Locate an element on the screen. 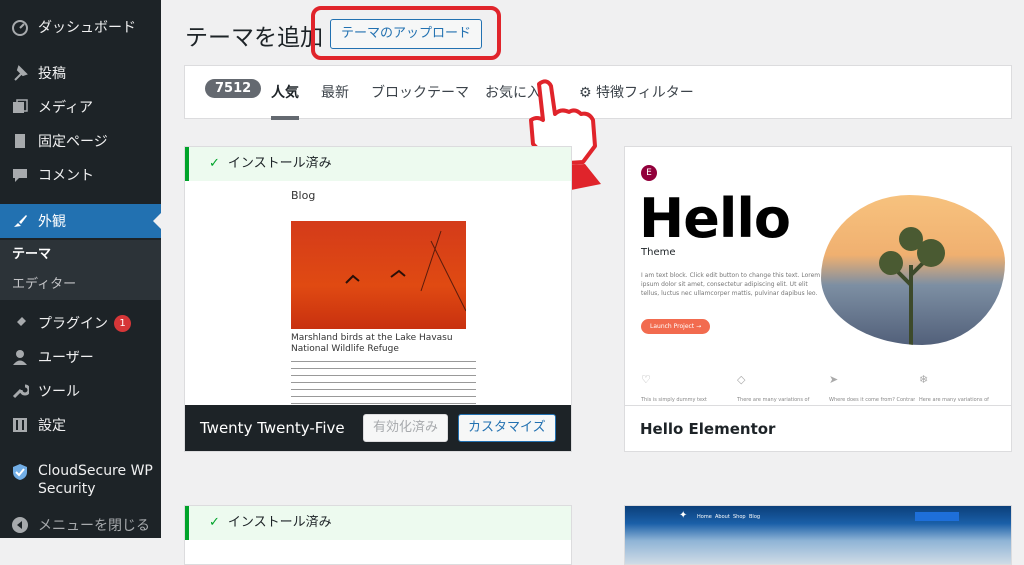 The image size is (1024, 565). menu-collapse: メニューを閉じる is located at coordinates (80, 525).